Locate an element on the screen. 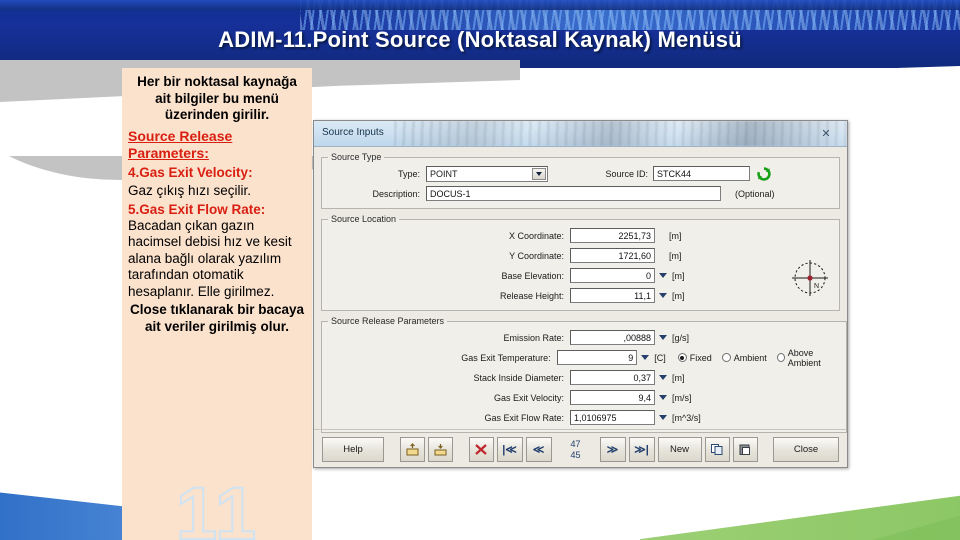  gas-exit-velocity-value: 9,4 is located at coordinates (644, 397).